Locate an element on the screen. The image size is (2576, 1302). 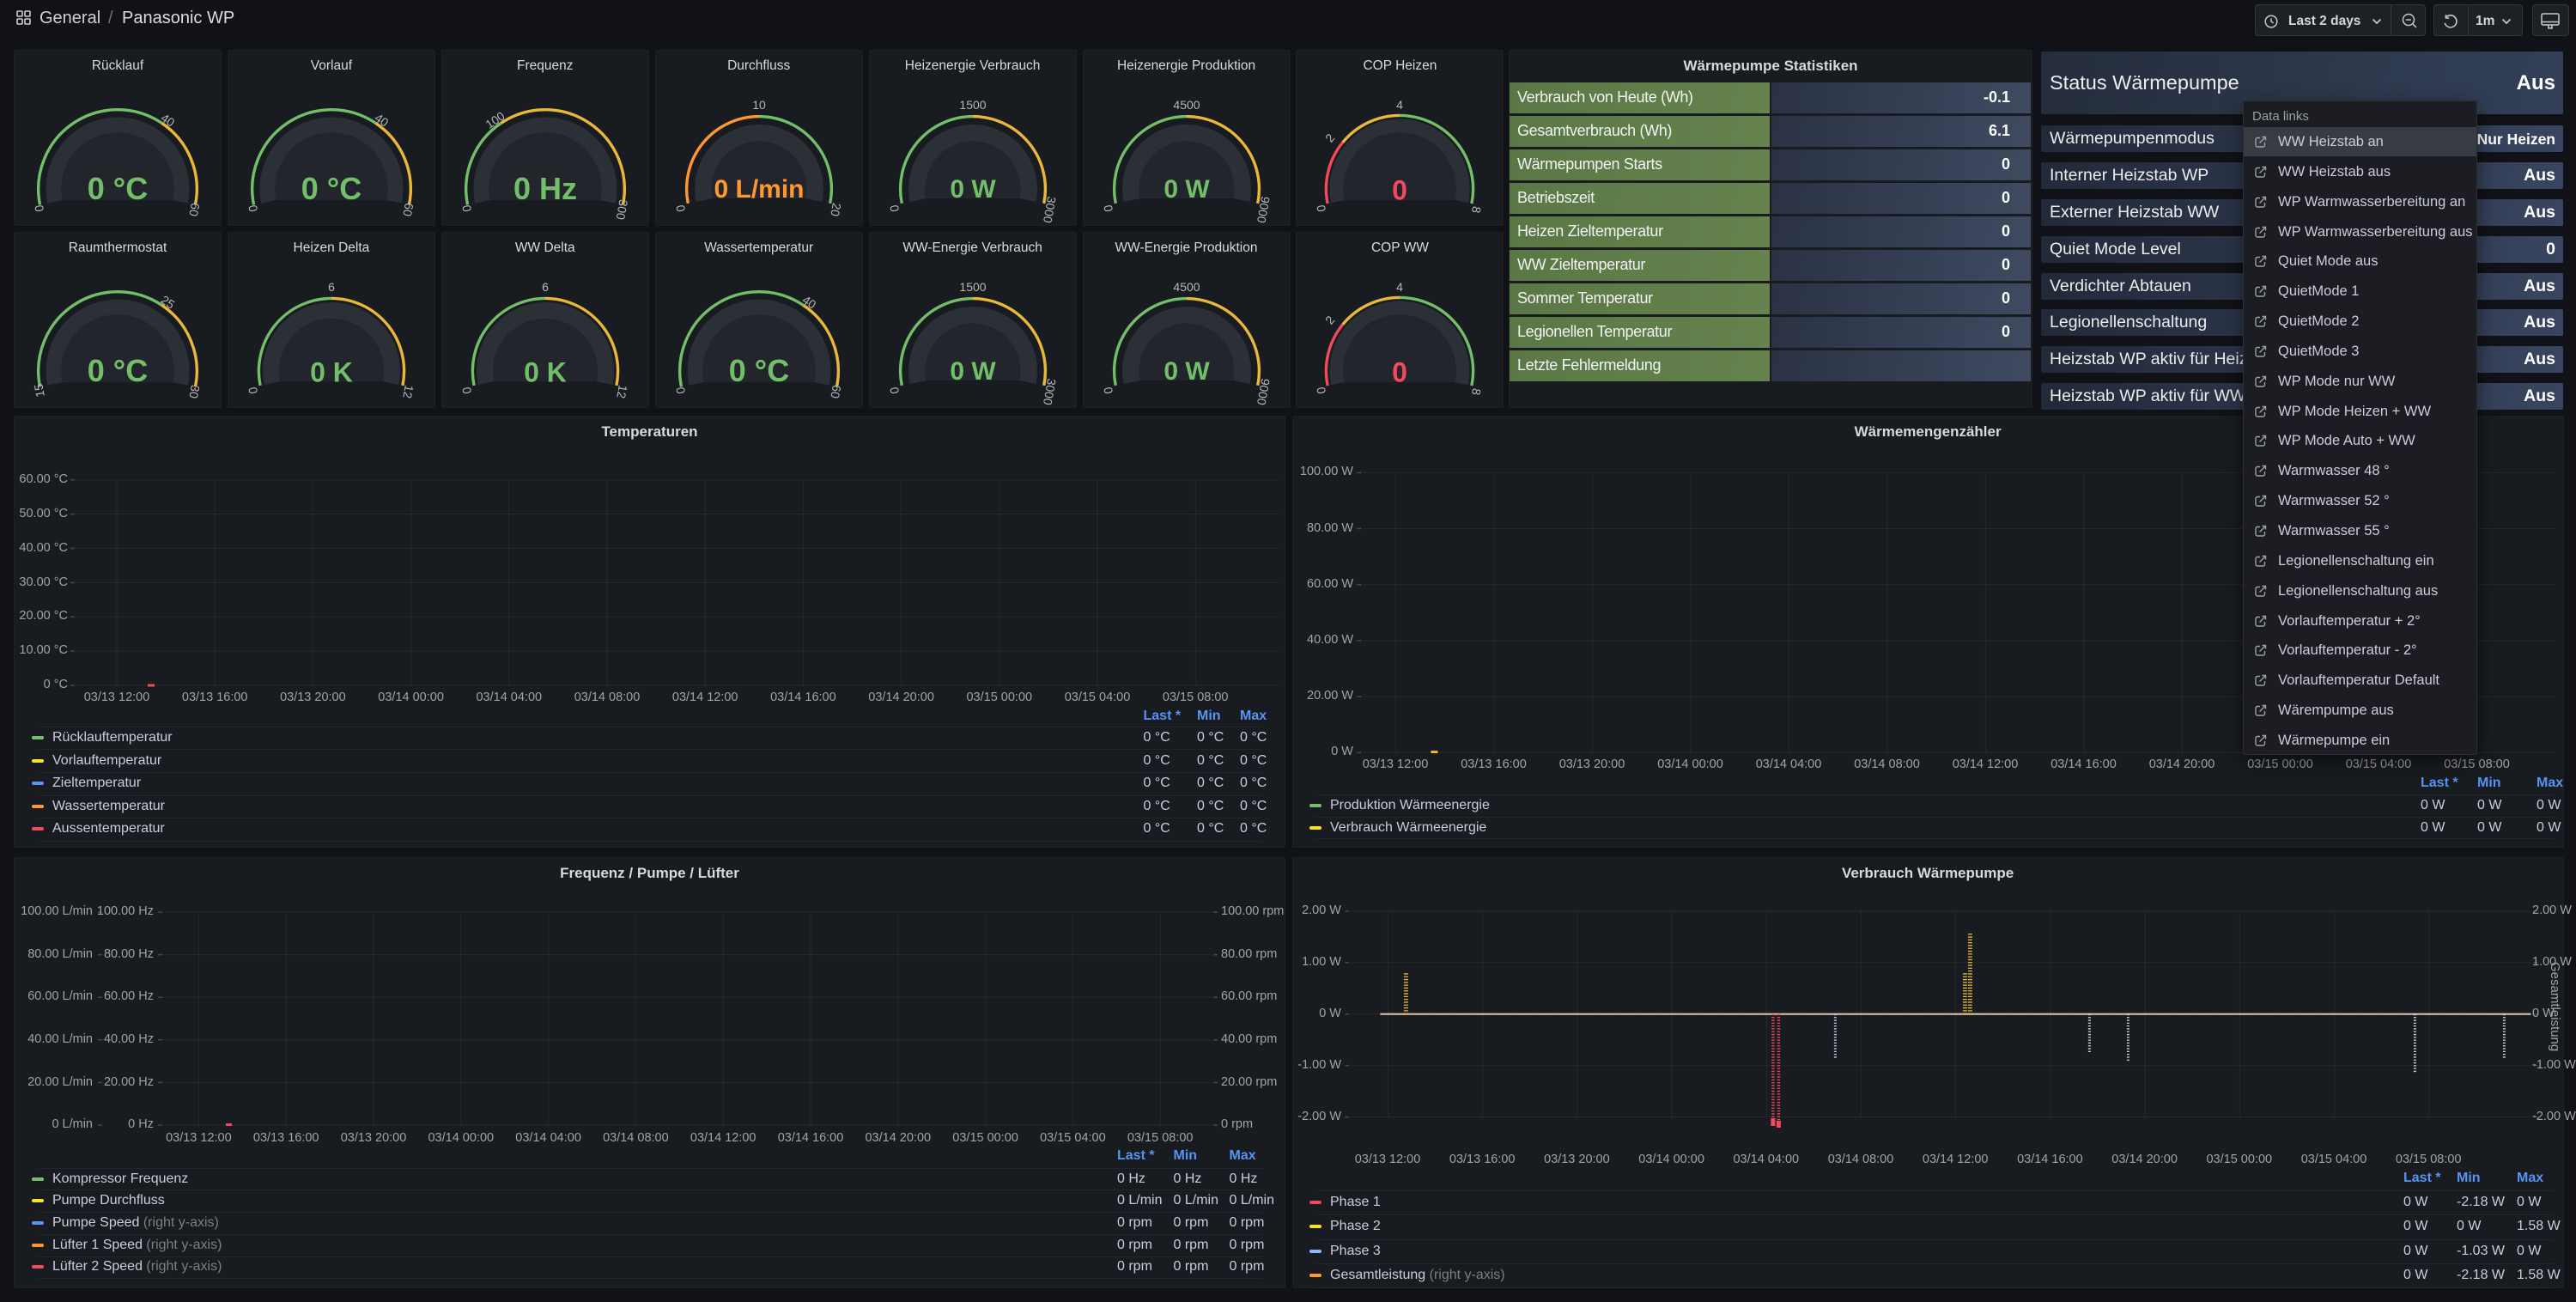
svg-text: 0 Hz is located at coordinates (545, 188).